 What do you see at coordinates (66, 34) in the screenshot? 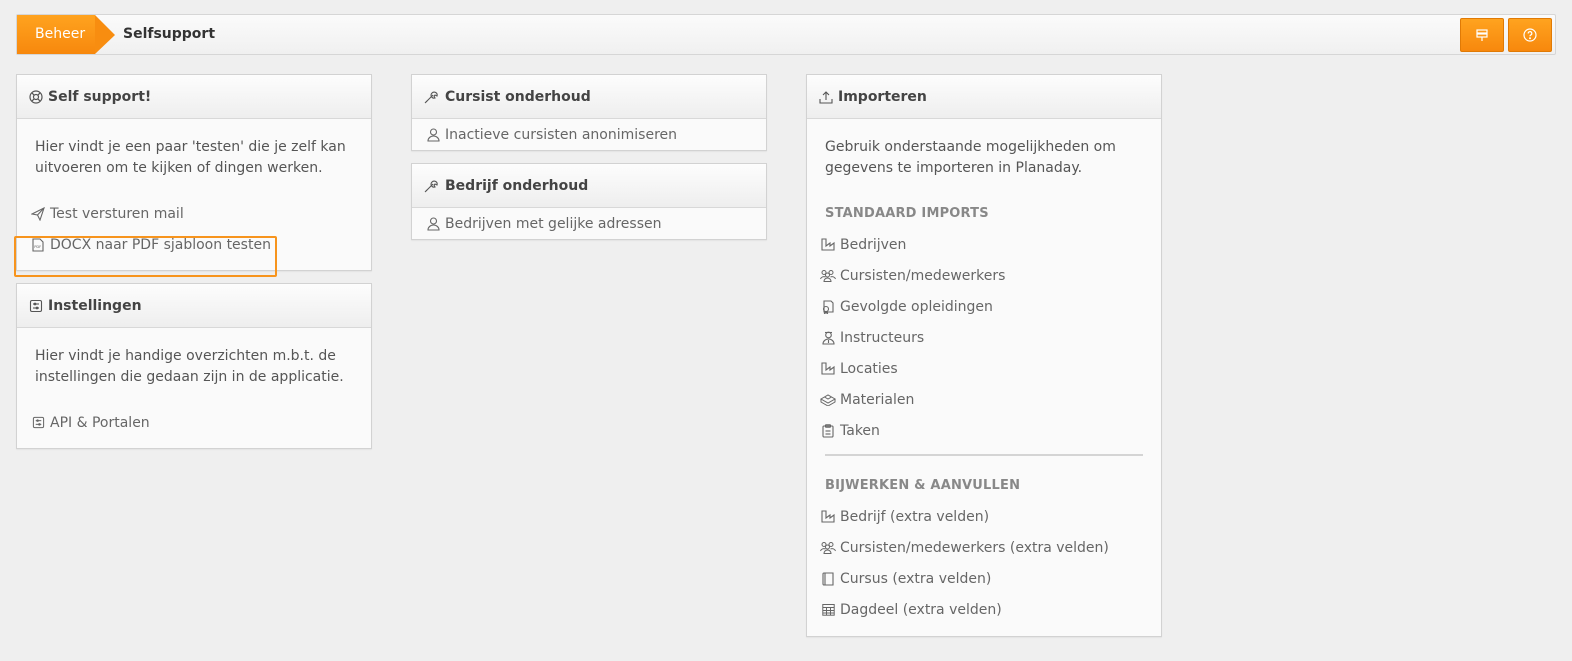
I see `breadcrumb-home: Beheer` at bounding box center [66, 34].